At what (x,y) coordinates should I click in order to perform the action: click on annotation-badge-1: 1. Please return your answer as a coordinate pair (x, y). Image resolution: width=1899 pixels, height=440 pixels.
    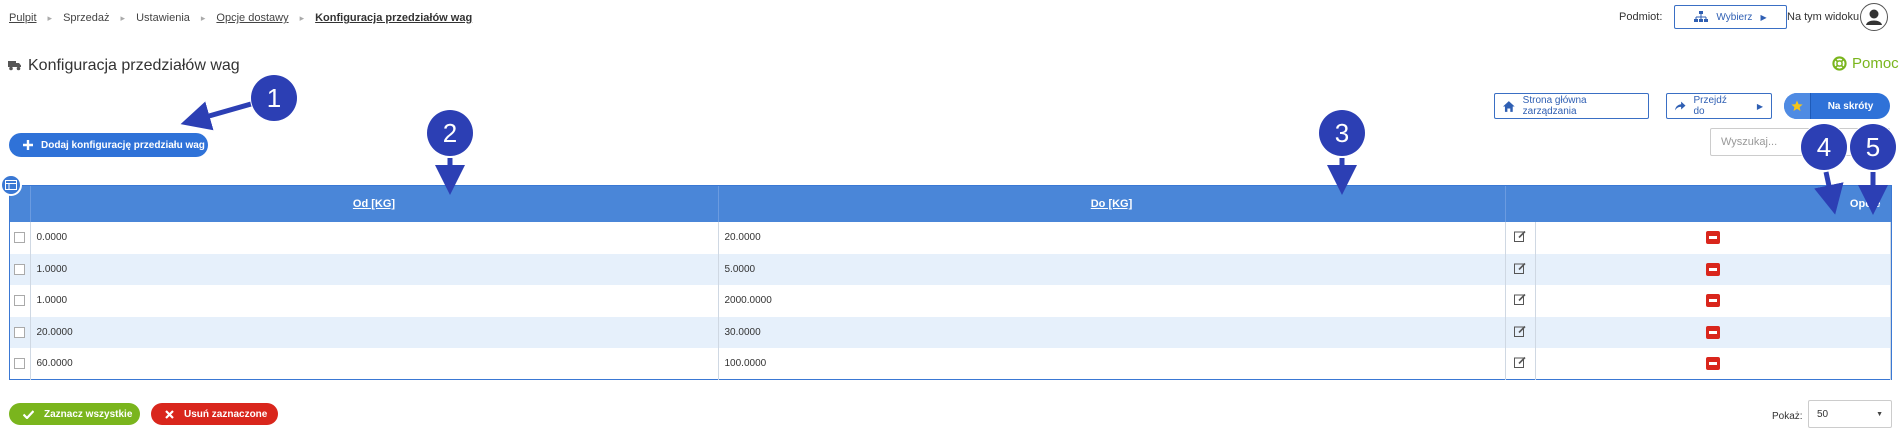
    Looking at the image, I should click on (274, 98).